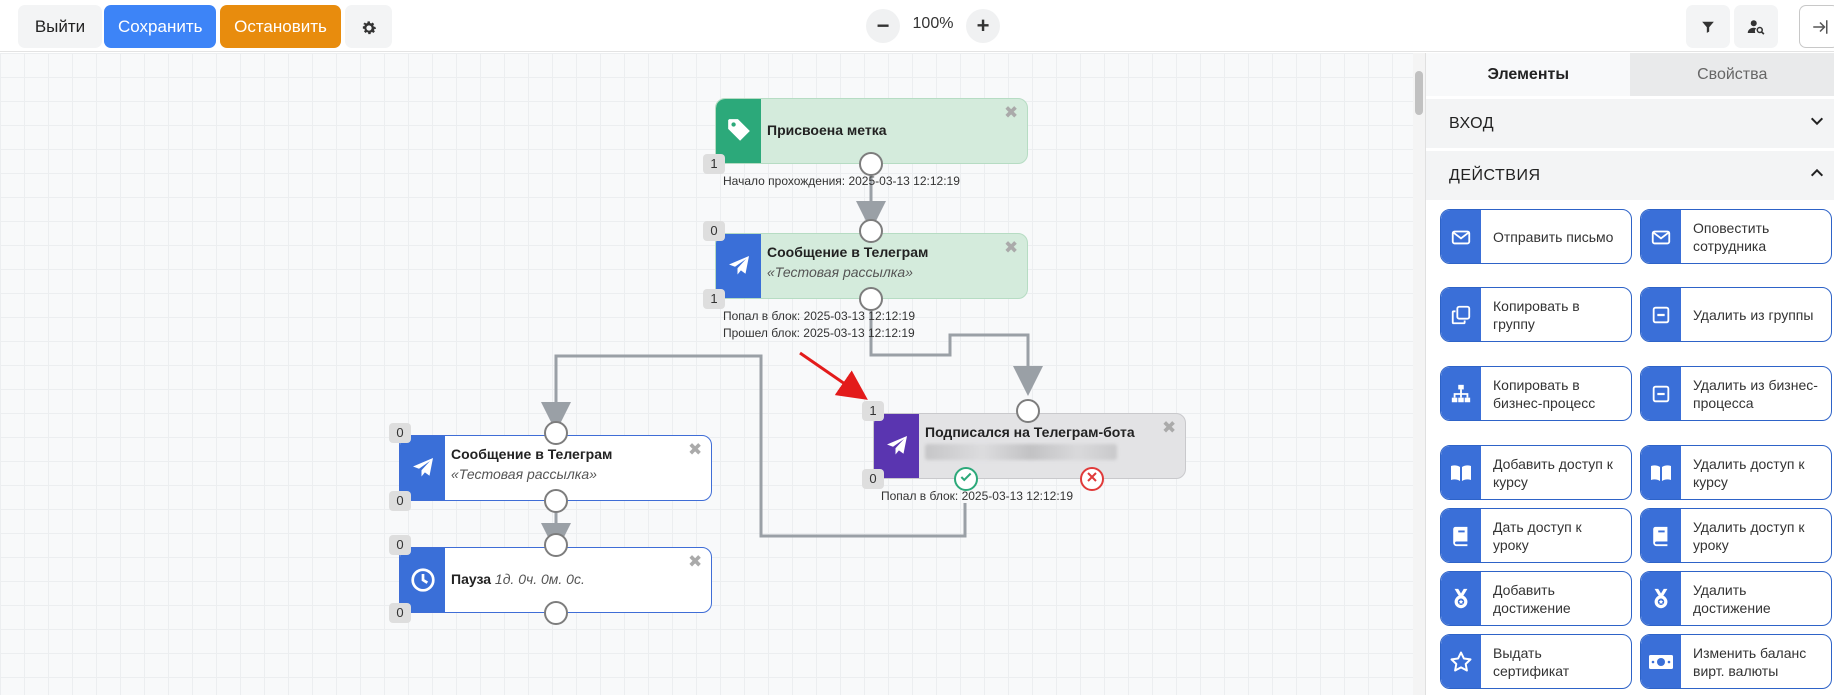 This screenshot has height=695, width=1834. Describe the element at coordinates (1553, 236) in the screenshot. I see `action-label: Отправить письмо` at that location.